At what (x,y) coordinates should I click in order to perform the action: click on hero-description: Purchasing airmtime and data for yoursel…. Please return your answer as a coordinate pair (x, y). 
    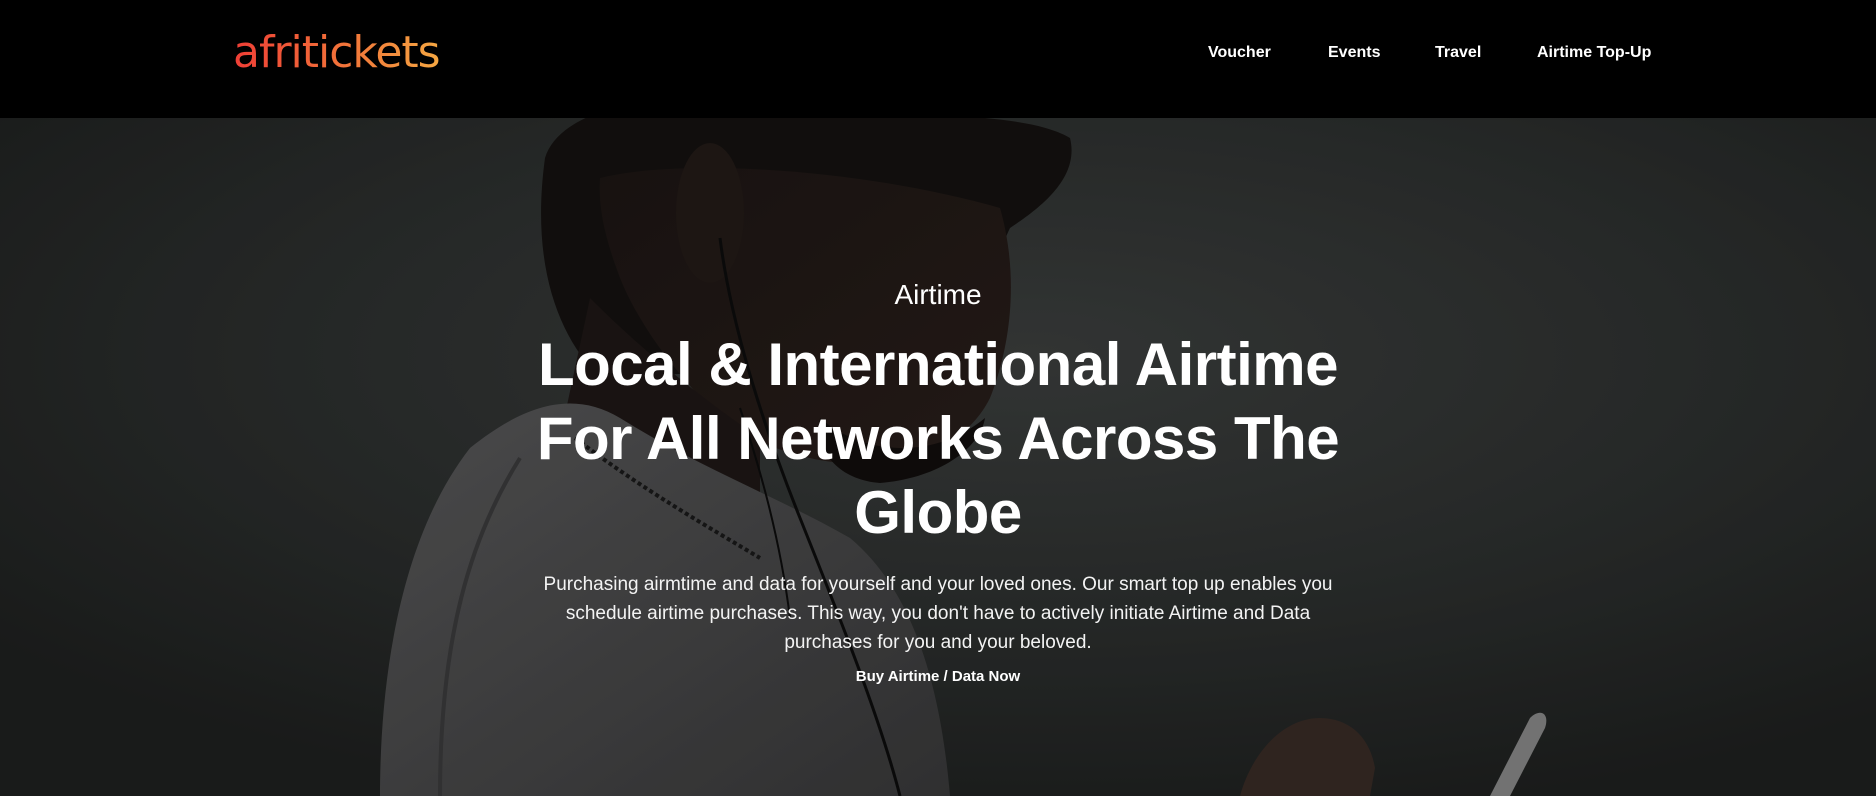
    Looking at the image, I should click on (938, 613).